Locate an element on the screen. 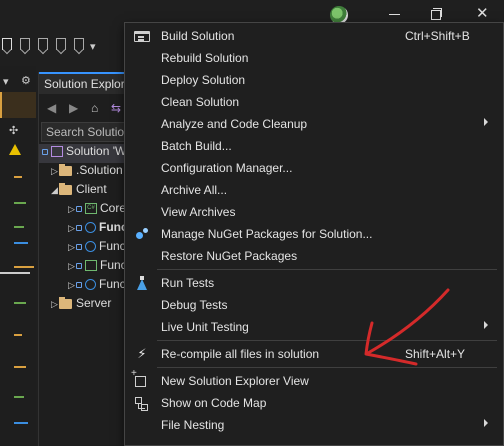  menu-item-label: Re-compile all files in solution is located at coordinates (240, 354).